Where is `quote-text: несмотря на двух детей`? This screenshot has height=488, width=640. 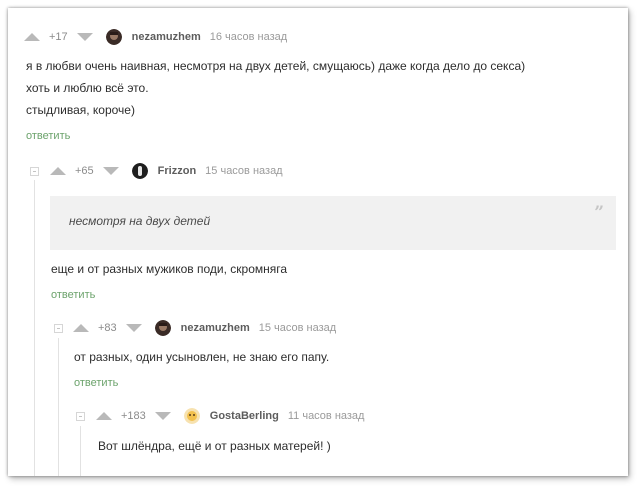
quote-text: несмотря на двух детей is located at coordinates (140, 221).